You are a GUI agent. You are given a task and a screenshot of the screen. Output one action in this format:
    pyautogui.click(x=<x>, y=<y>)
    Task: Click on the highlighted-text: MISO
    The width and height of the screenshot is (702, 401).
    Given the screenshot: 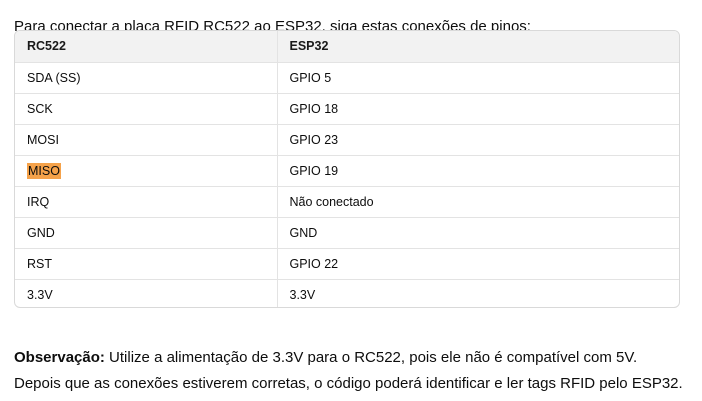 What is the action you would take?
    pyautogui.click(x=44, y=170)
    